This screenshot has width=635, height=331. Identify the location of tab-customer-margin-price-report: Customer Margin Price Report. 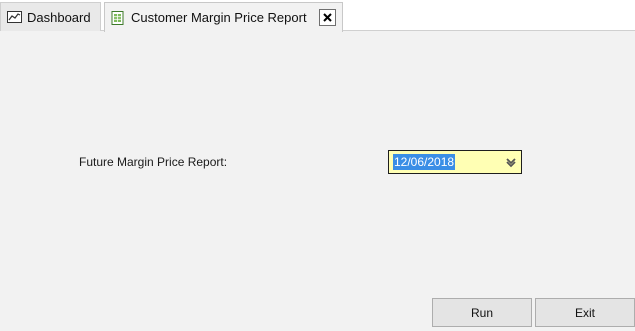
(223, 17).